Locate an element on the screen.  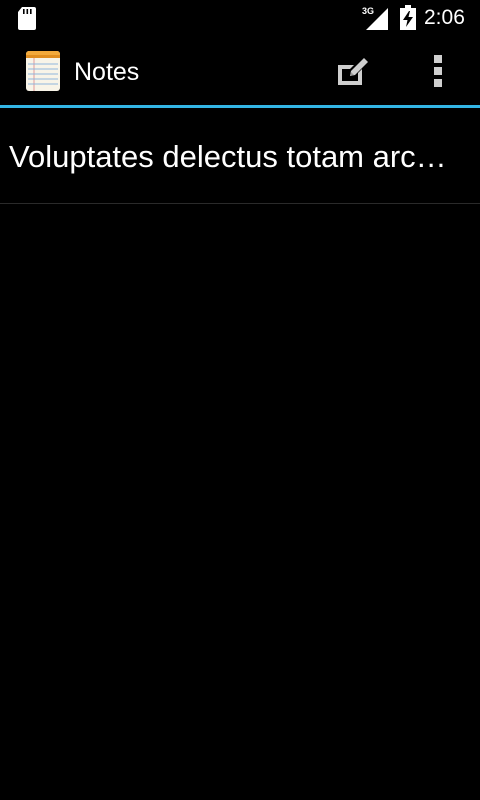
status-bar: 3G 2:06 is located at coordinates (240, 18).